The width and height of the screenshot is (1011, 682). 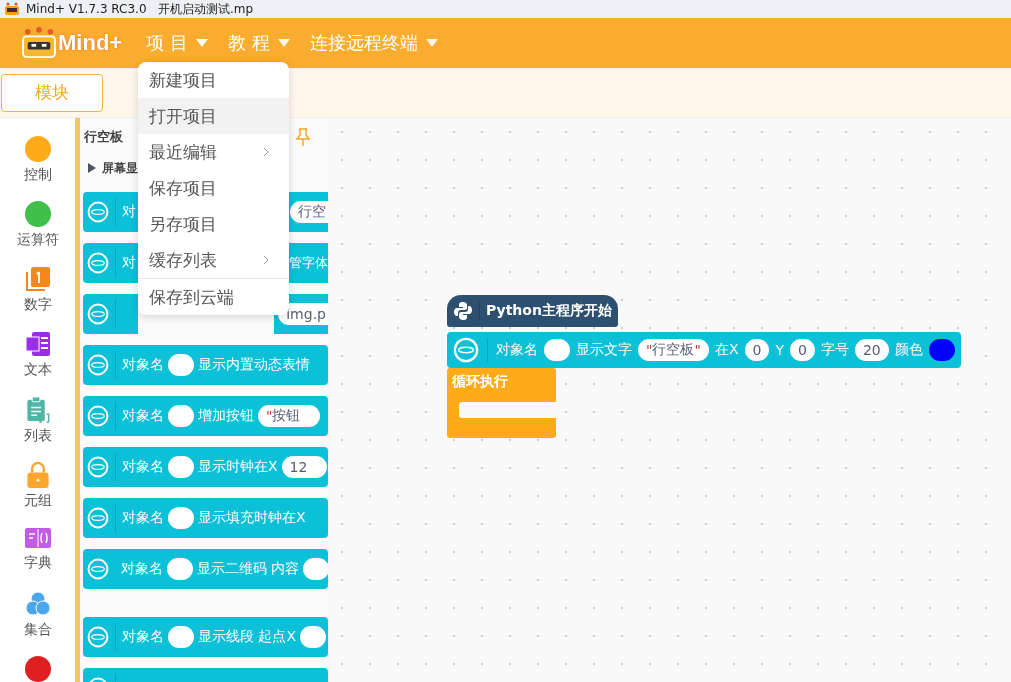 What do you see at coordinates (37, 305) in the screenshot?
I see `category-label: 数字` at bounding box center [37, 305].